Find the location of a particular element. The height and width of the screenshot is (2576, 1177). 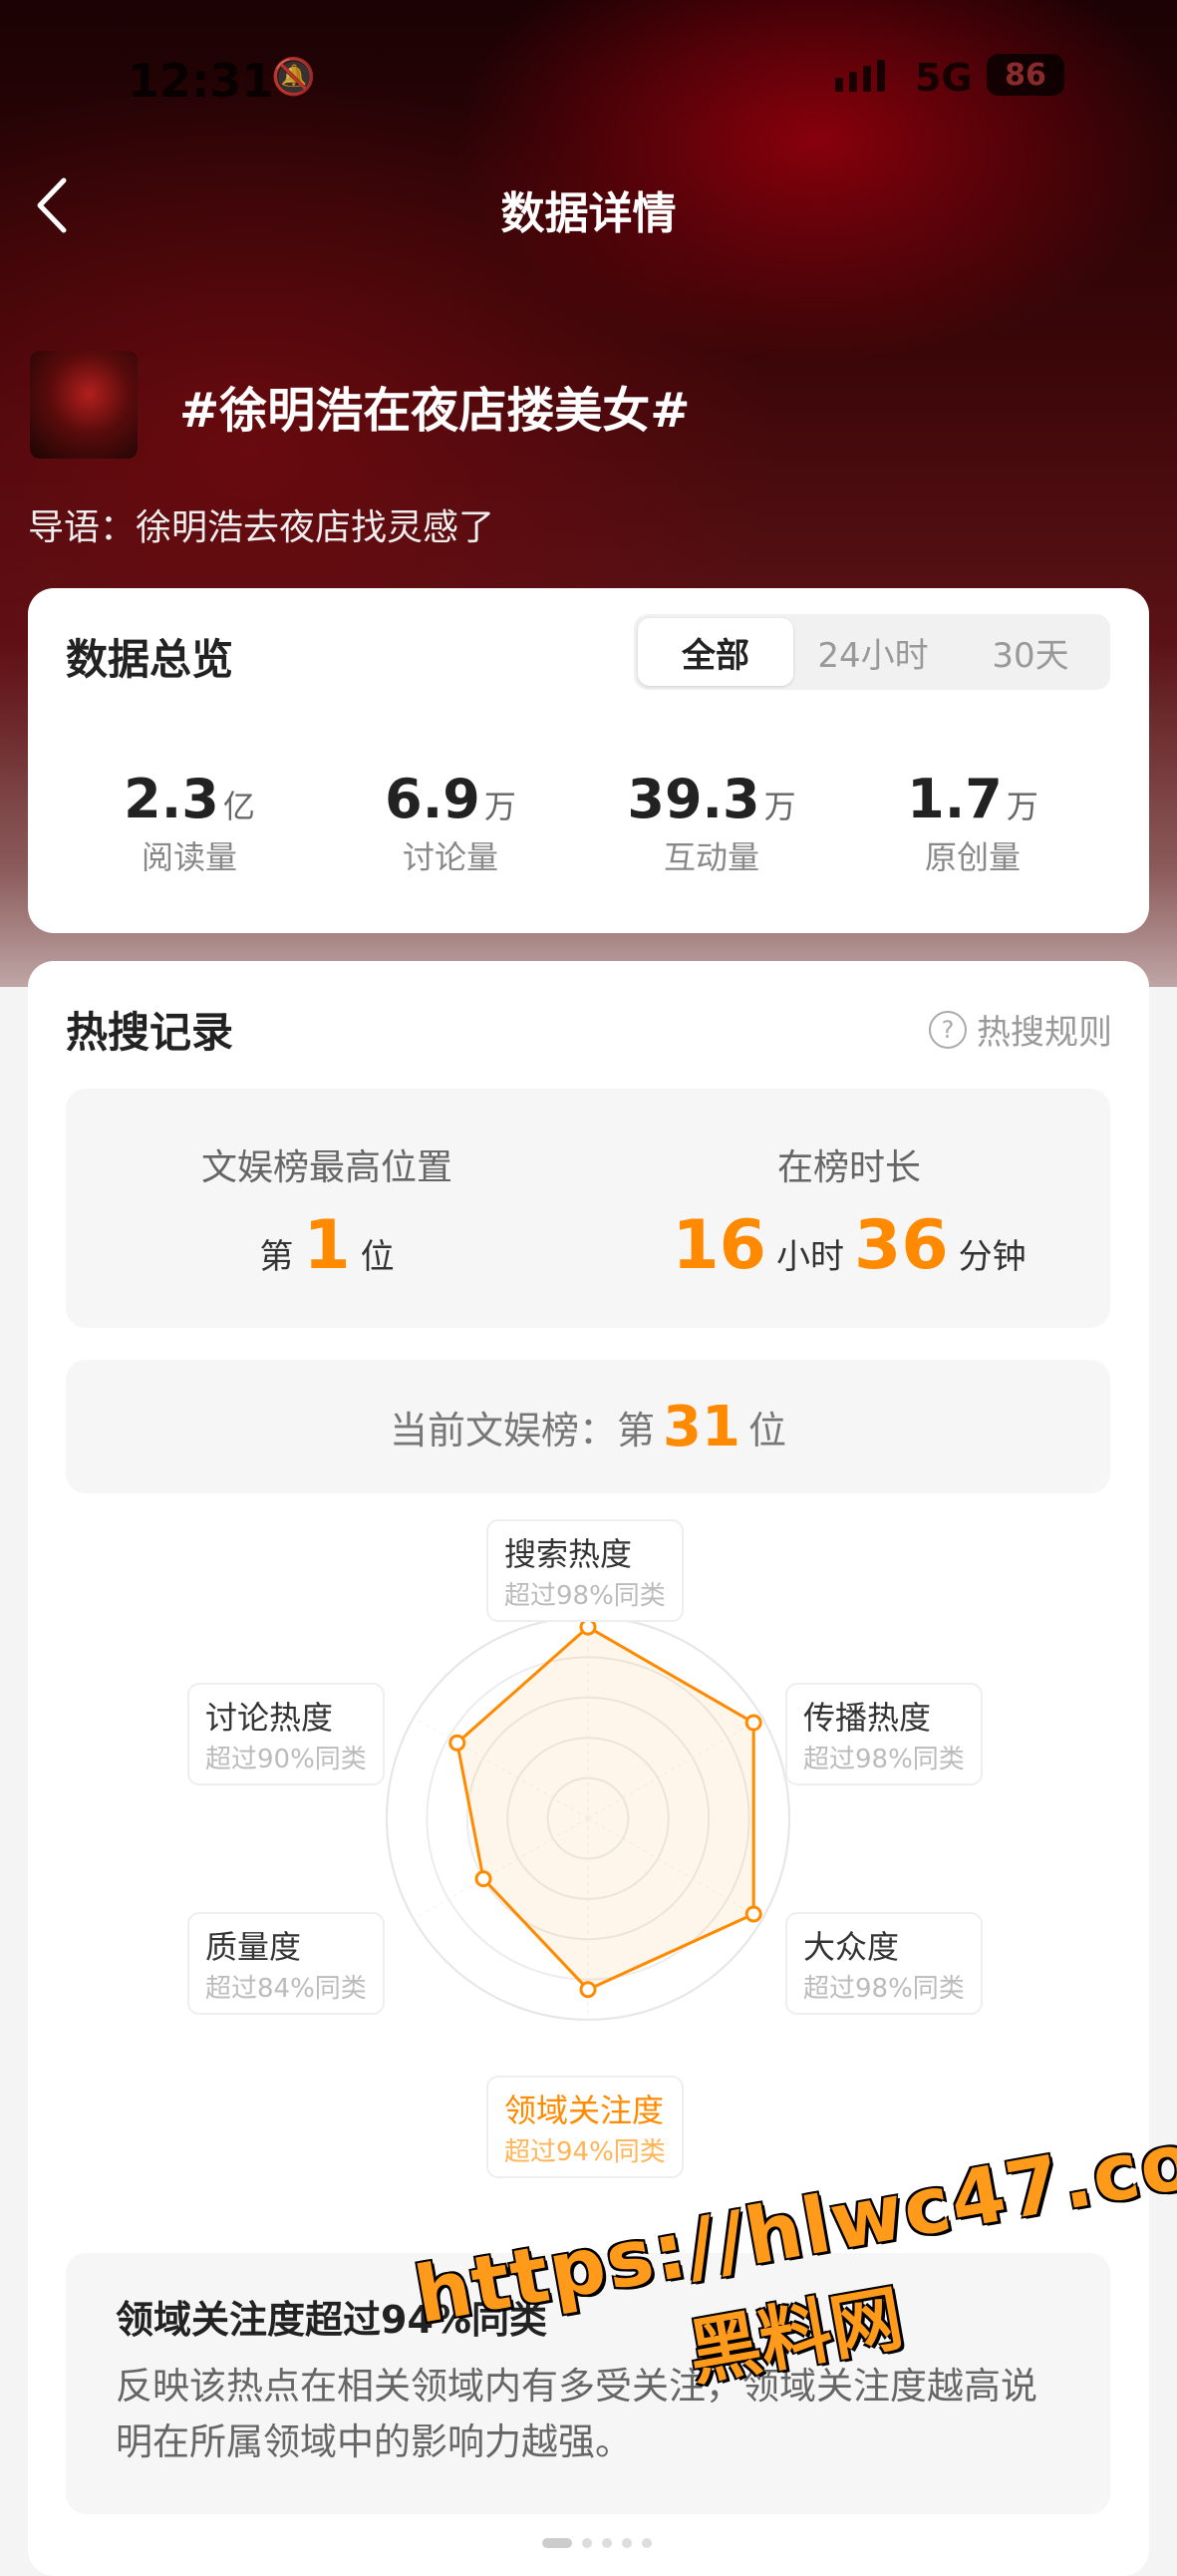

metric-unit: 亿 is located at coordinates (238, 806).